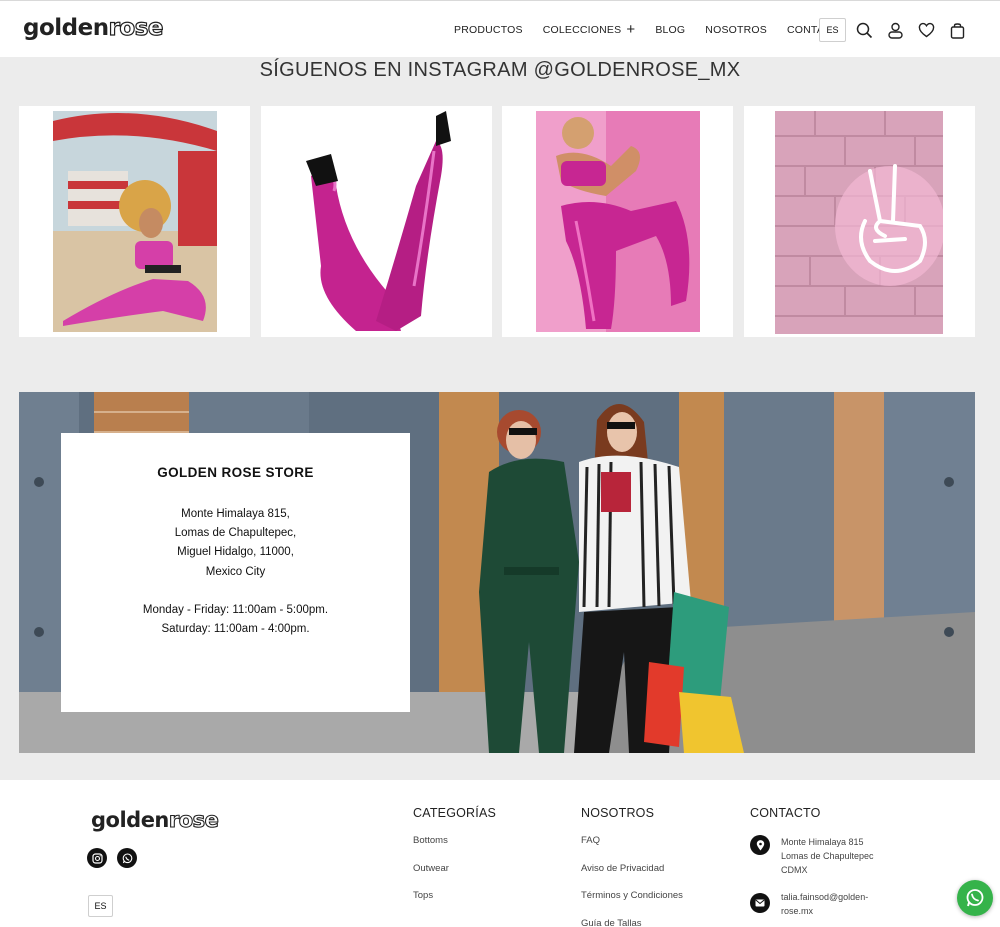  I want to click on instagram-icon, so click(97, 858).